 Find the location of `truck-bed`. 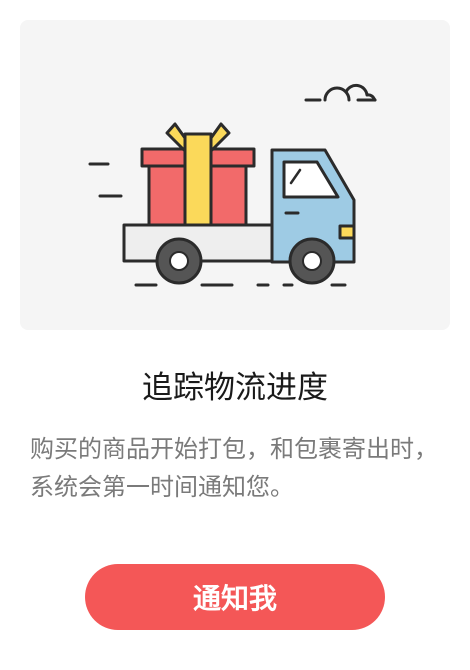

truck-bed is located at coordinates (207, 243).